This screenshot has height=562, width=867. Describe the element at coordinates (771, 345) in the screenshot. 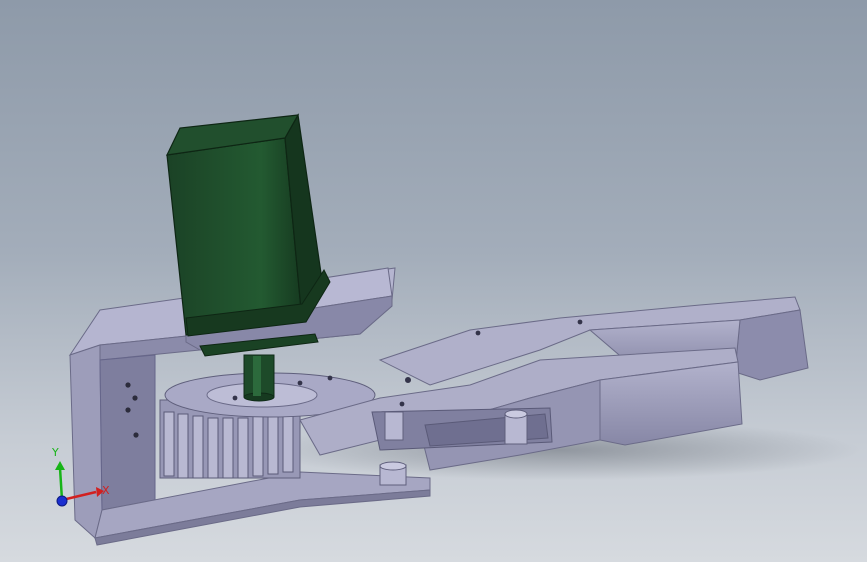

I see `upper-jaw-side` at that location.